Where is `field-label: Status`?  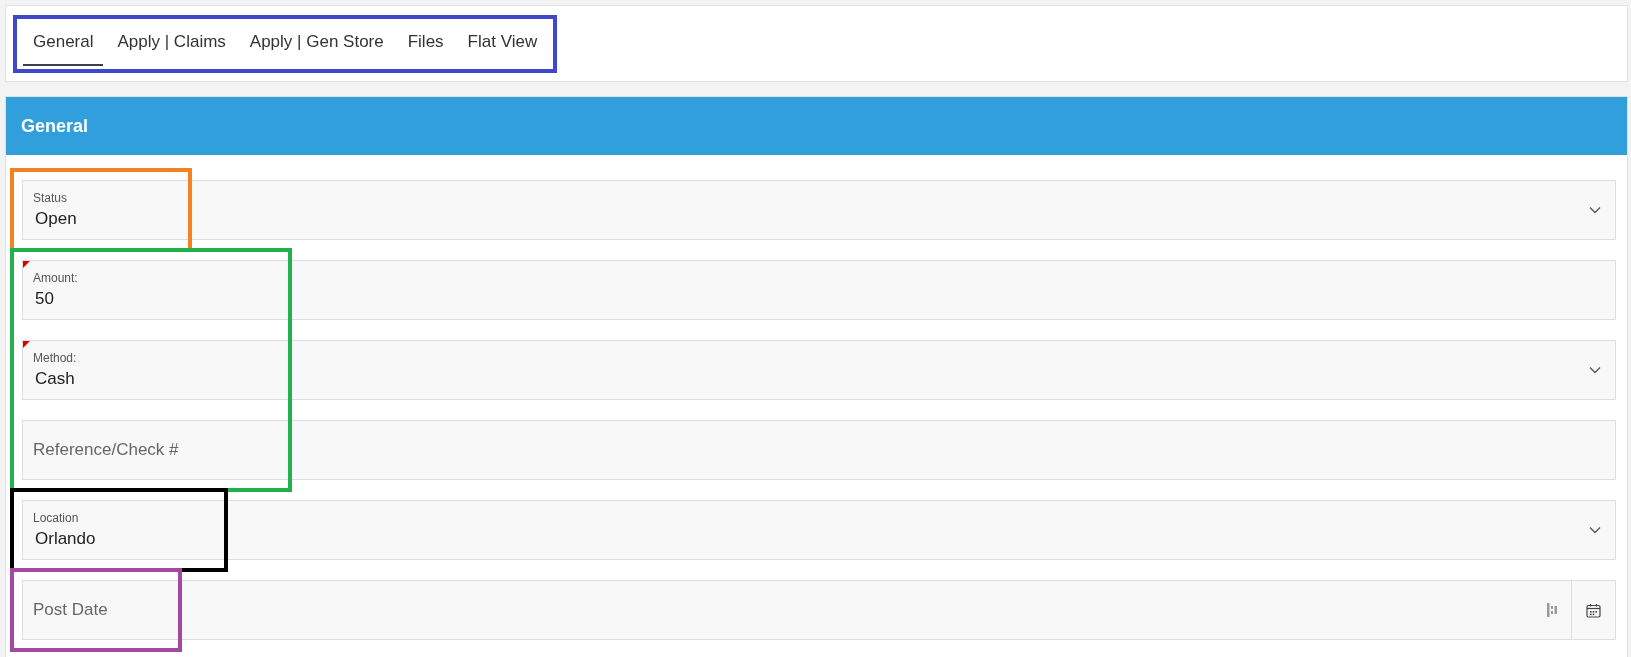 field-label: Status is located at coordinates (51, 198).